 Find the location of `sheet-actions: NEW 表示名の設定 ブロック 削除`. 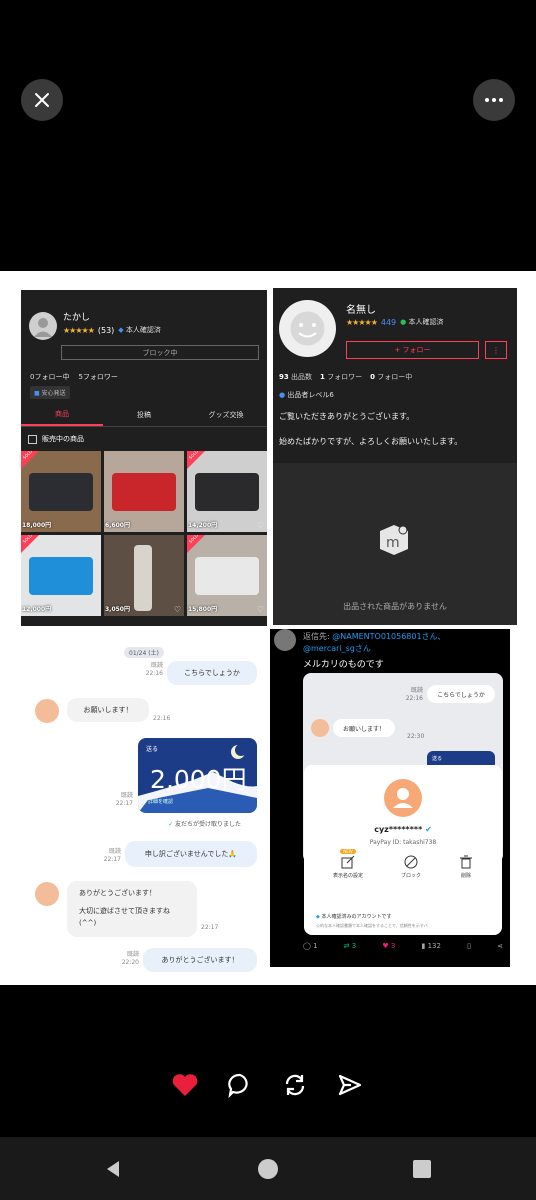

sheet-actions: NEW 表示名の設定 ブロック 削除 is located at coordinates (403, 864).